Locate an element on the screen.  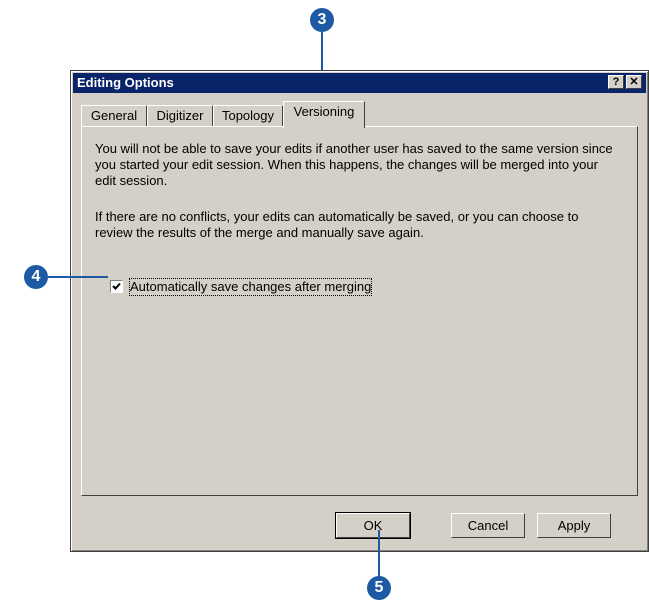
apply-button: Apply is located at coordinates (574, 525).